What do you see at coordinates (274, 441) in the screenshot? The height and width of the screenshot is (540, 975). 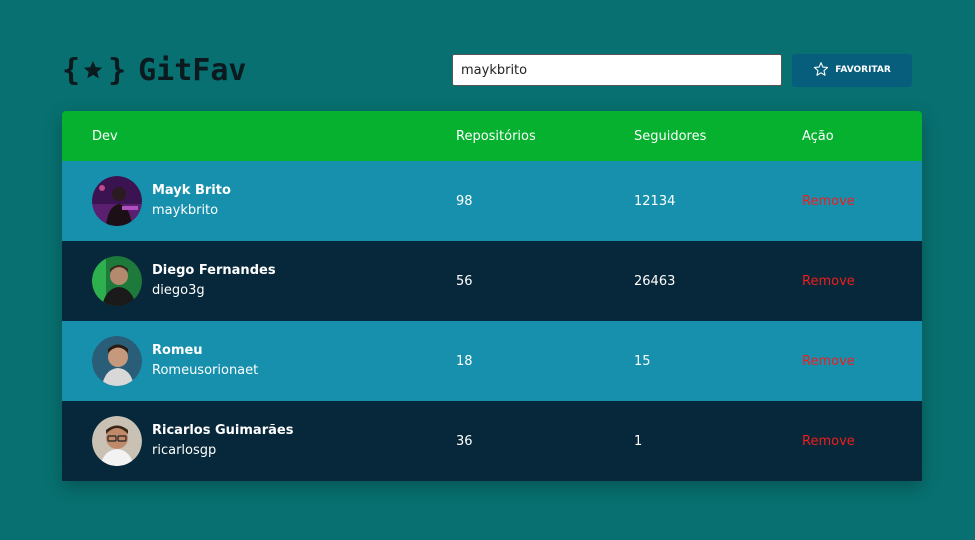 I see `user-cell: Ricarlos Guimarães ricarlosgp` at bounding box center [274, 441].